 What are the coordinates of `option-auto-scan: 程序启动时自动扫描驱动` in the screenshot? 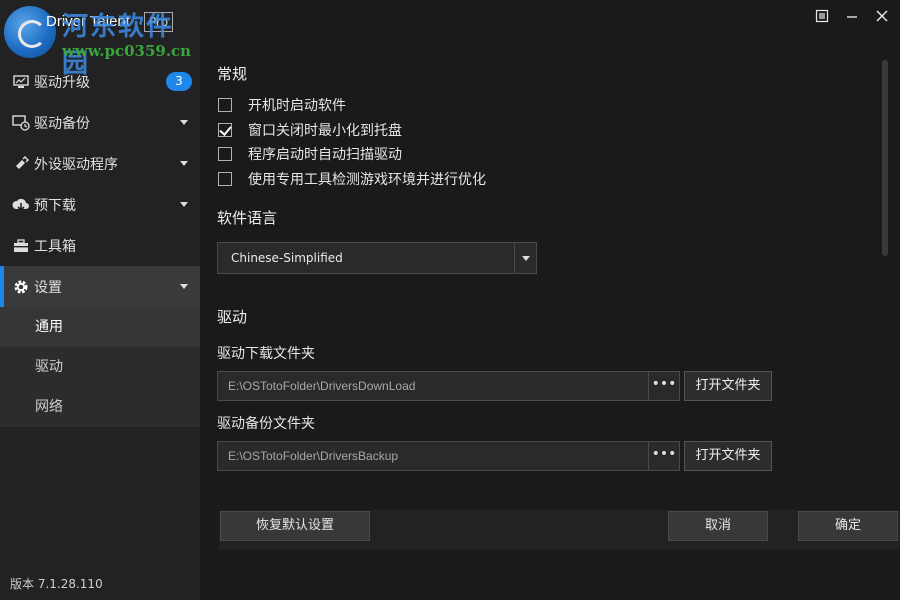 It's located at (310, 154).